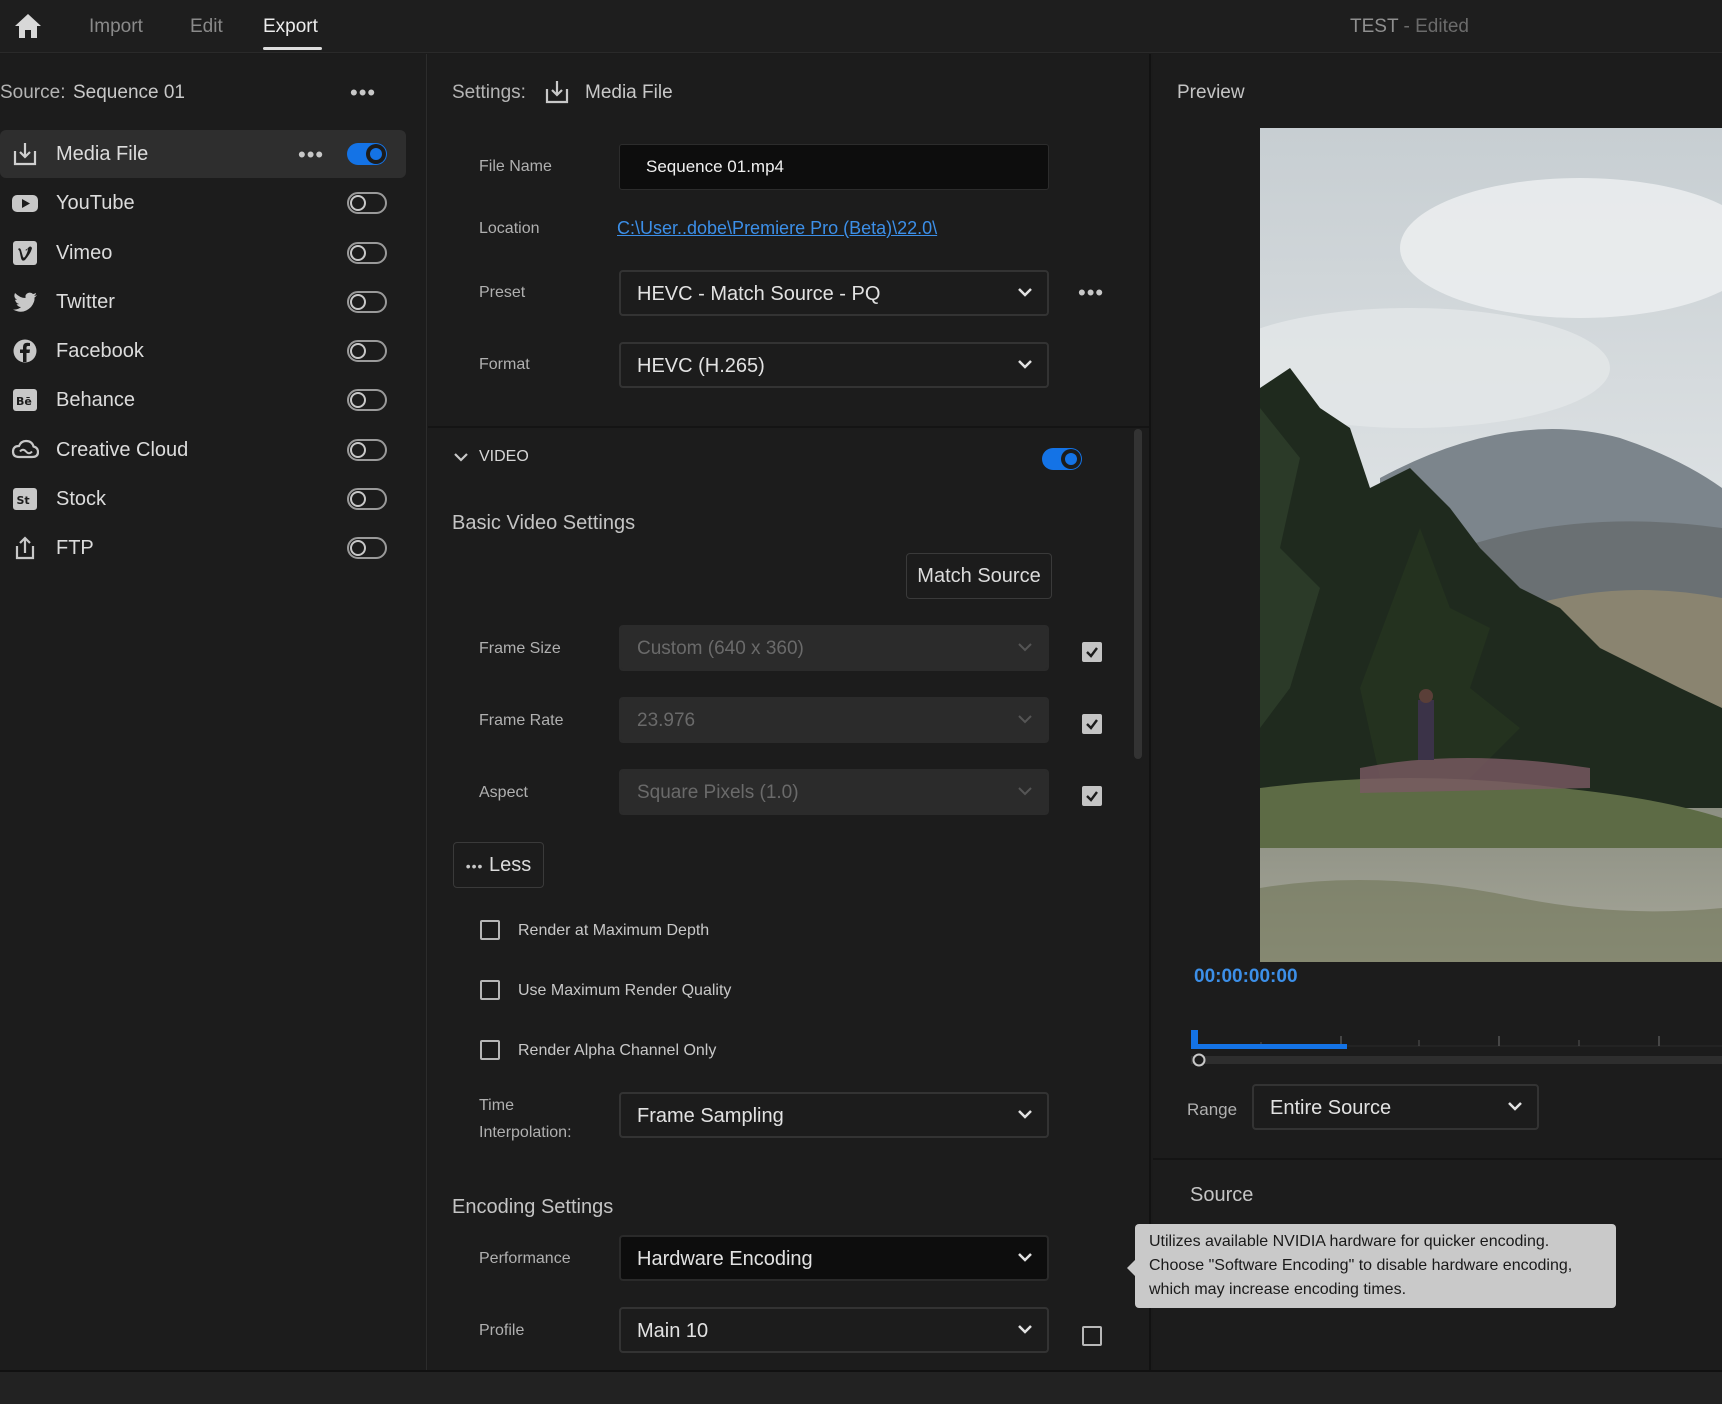 This screenshot has width=1722, height=1404. I want to click on less-button: ••• Less, so click(498, 865).